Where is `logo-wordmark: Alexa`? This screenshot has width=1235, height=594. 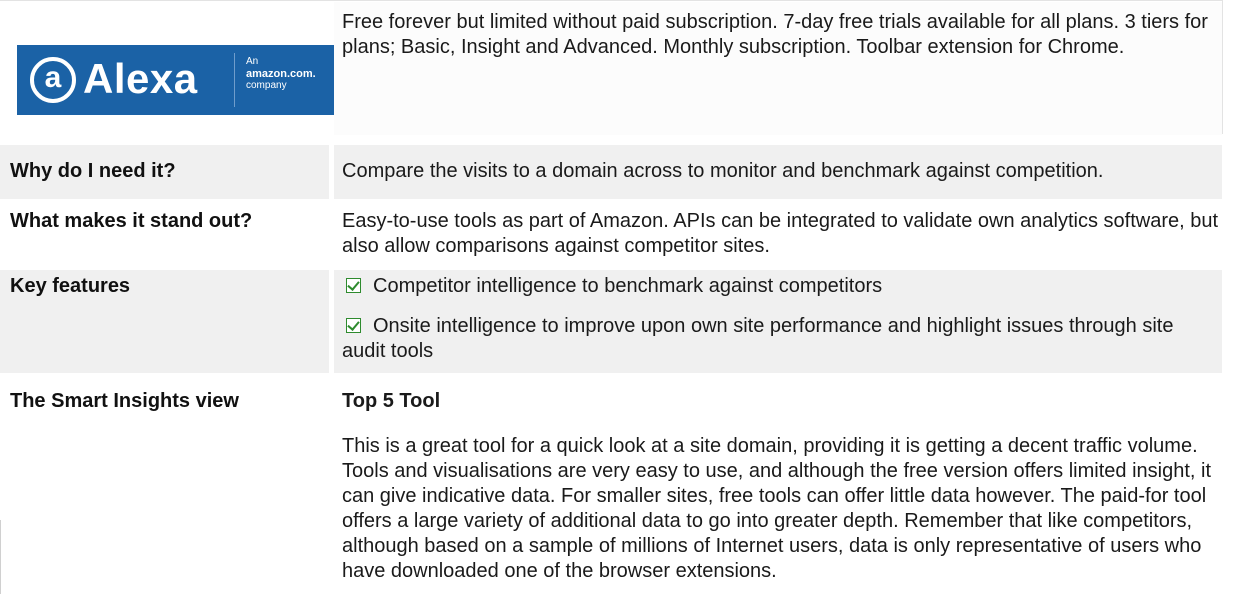
logo-wordmark: Alexa is located at coordinates (140, 78).